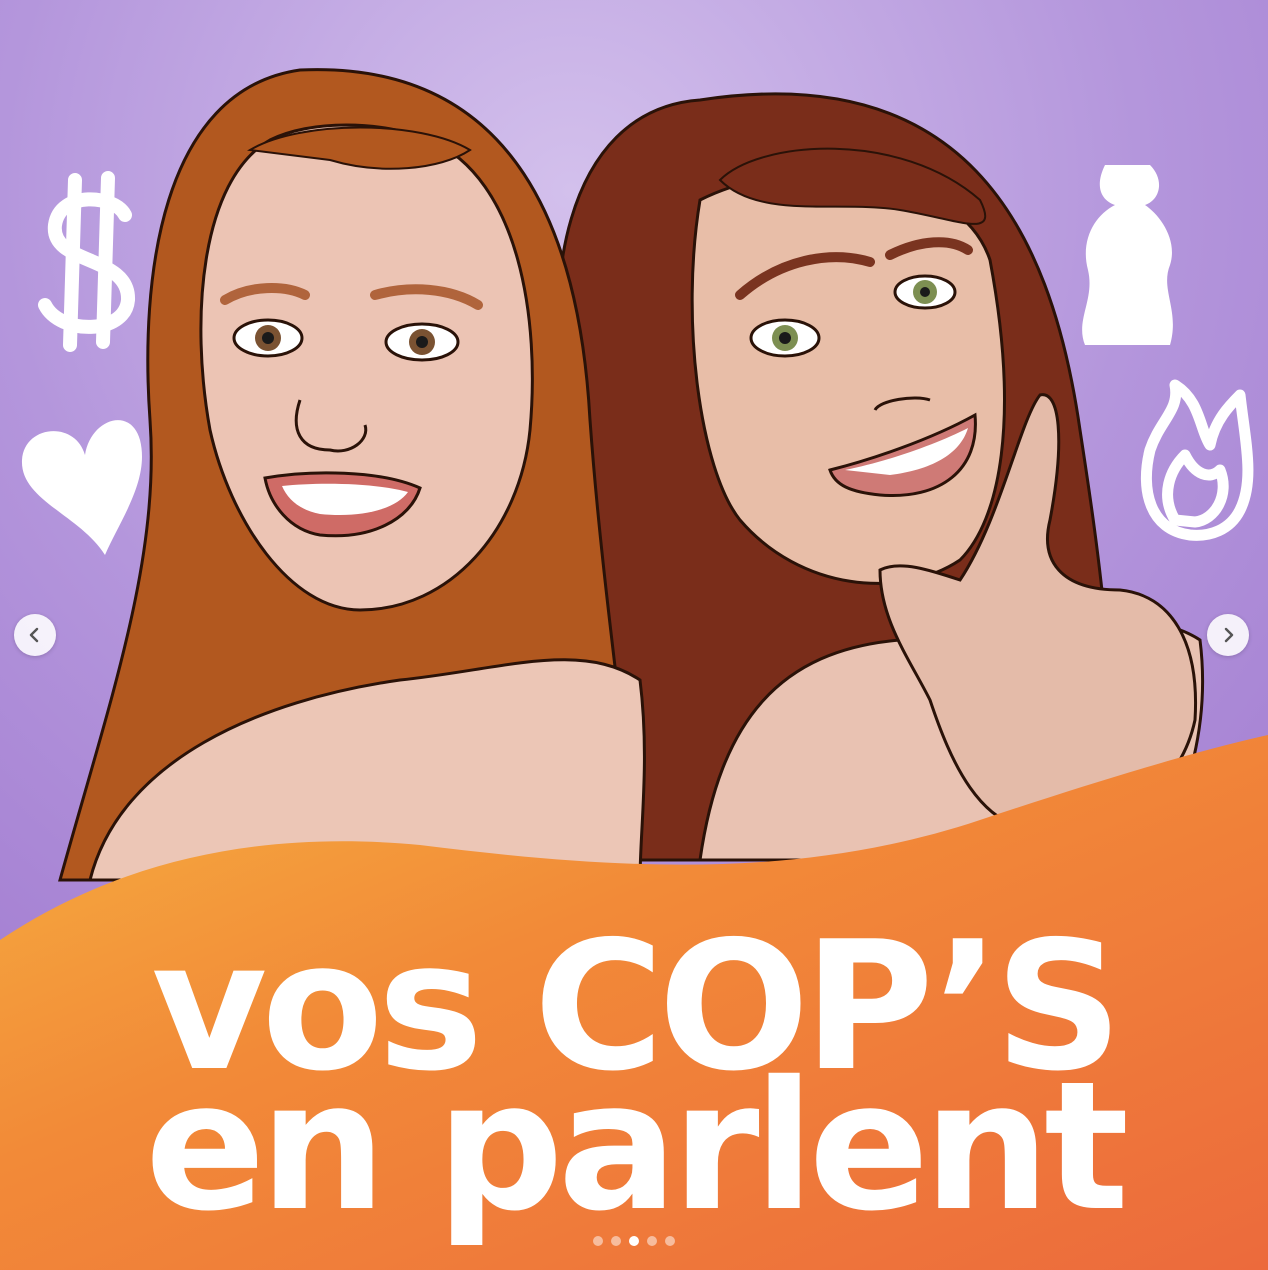  I want to click on title-line-2: en parlent, so click(636, 1146).